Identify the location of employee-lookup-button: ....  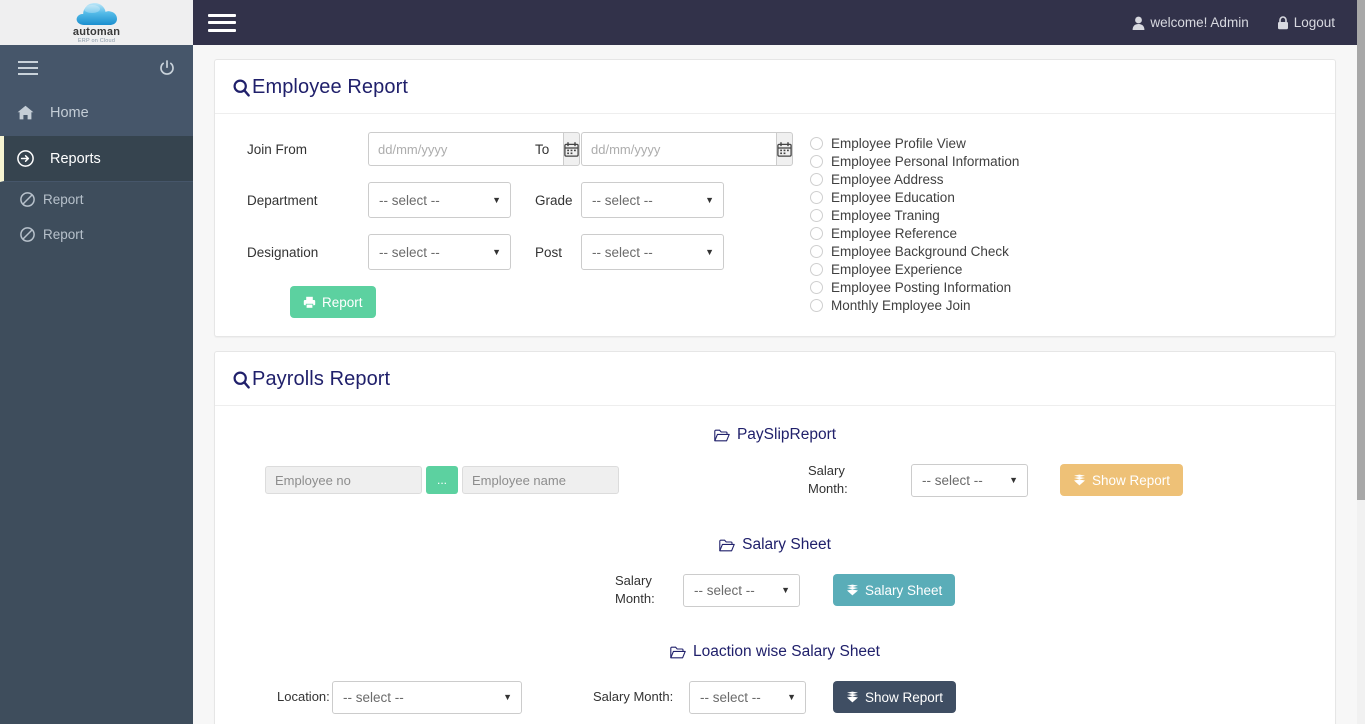
(442, 480).